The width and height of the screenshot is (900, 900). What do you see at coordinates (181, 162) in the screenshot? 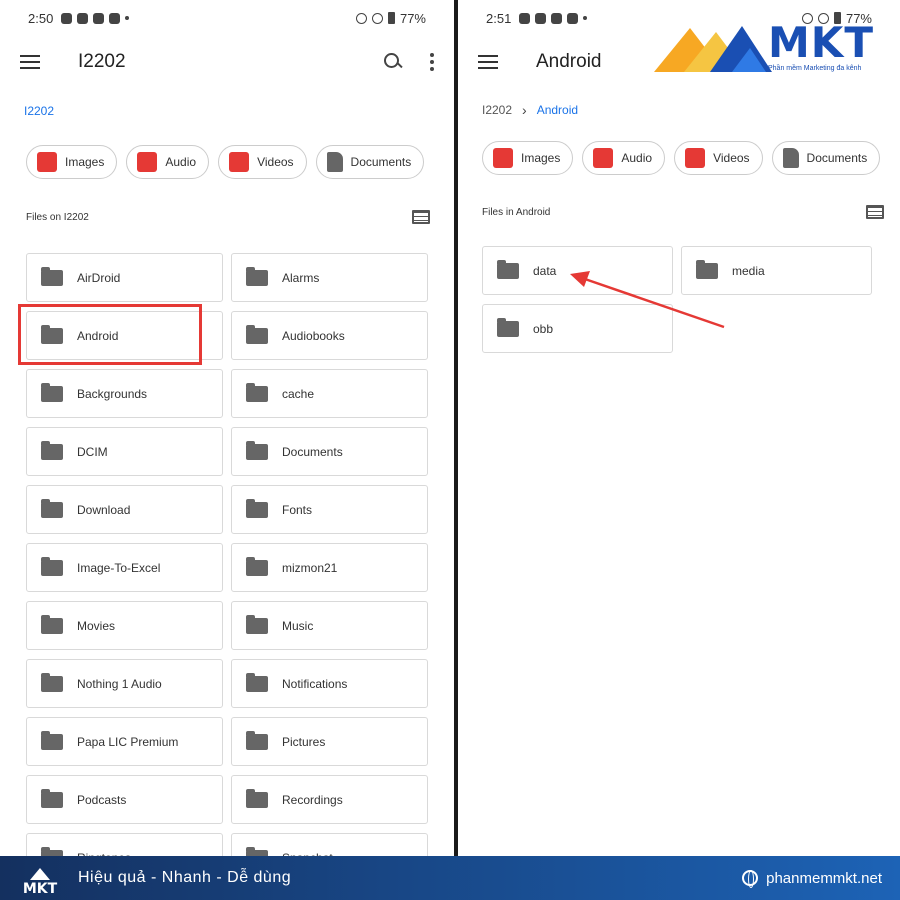
I see `chip-label: Audio` at bounding box center [181, 162].